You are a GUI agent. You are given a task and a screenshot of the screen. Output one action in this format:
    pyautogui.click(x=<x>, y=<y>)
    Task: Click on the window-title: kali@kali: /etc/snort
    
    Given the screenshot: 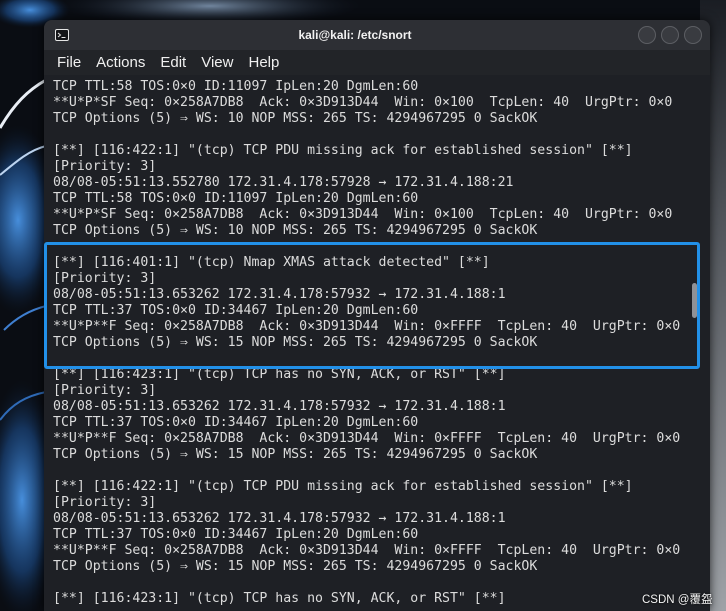 What is the action you would take?
    pyautogui.click(x=355, y=35)
    